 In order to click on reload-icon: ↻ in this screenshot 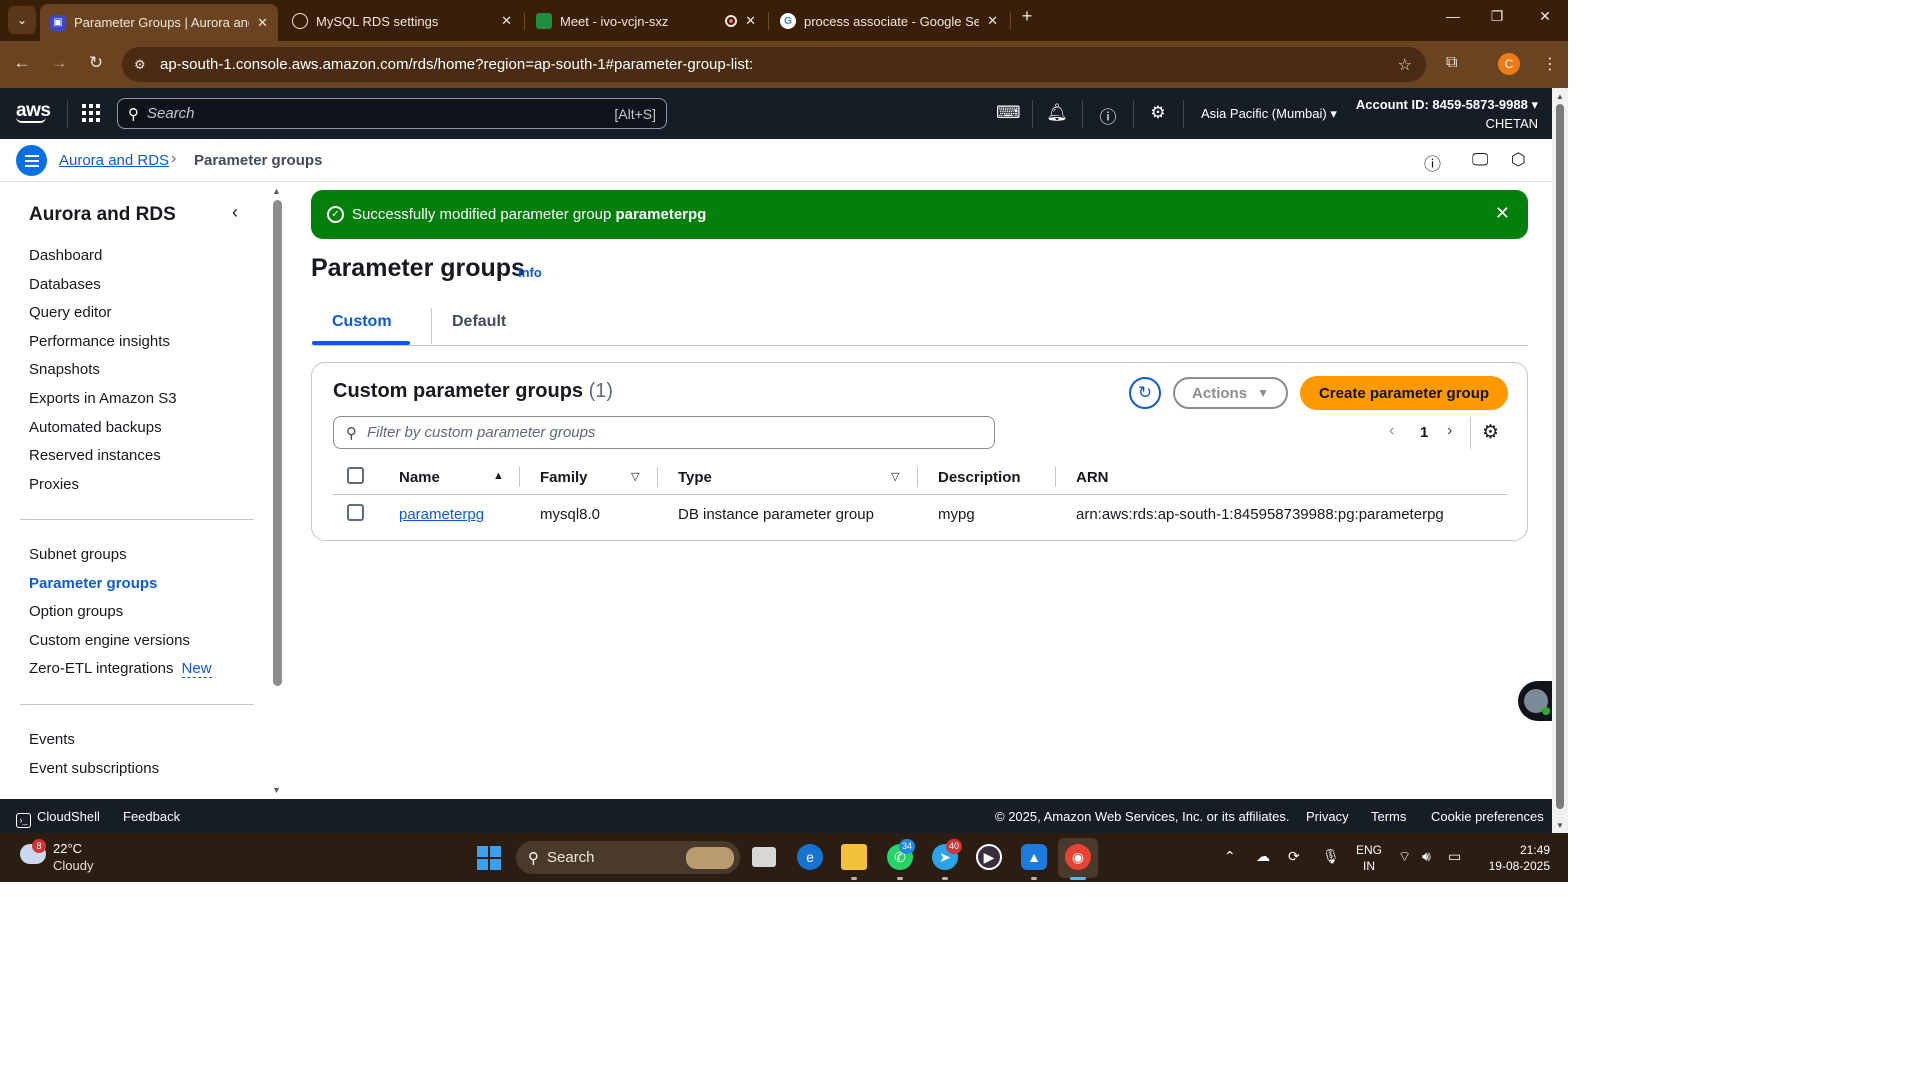, I will do `click(96, 63)`.